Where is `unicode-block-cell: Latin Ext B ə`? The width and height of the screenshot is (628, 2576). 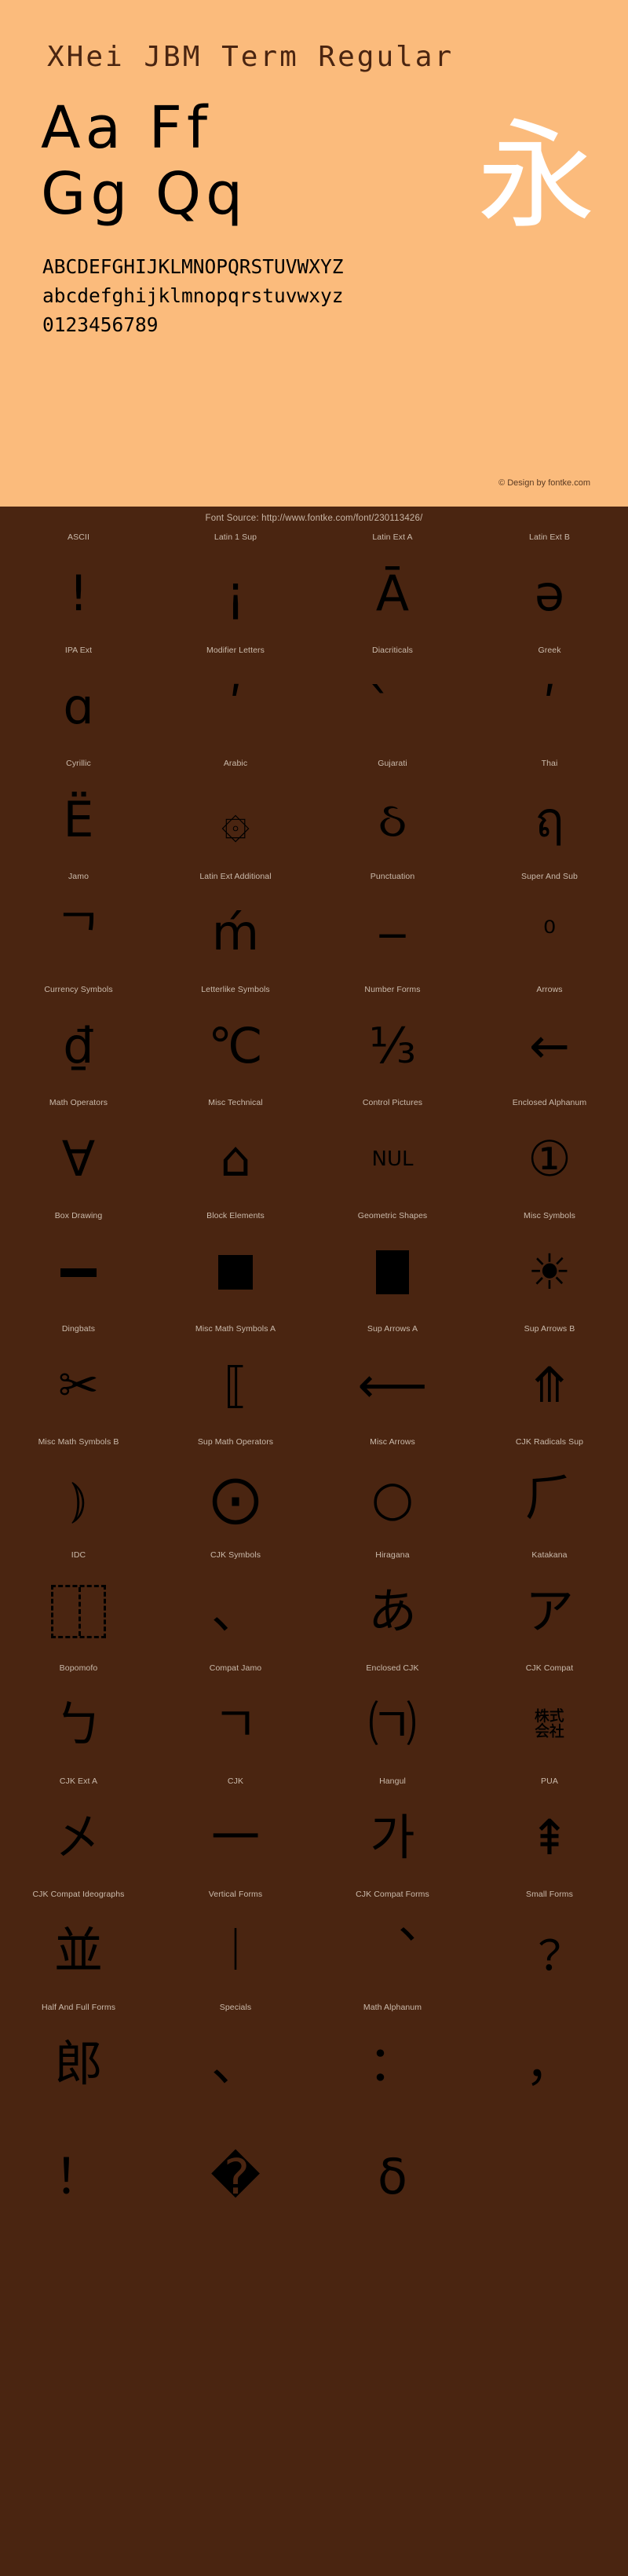
unicode-block-cell: Latin Ext B ə is located at coordinates (549, 587).